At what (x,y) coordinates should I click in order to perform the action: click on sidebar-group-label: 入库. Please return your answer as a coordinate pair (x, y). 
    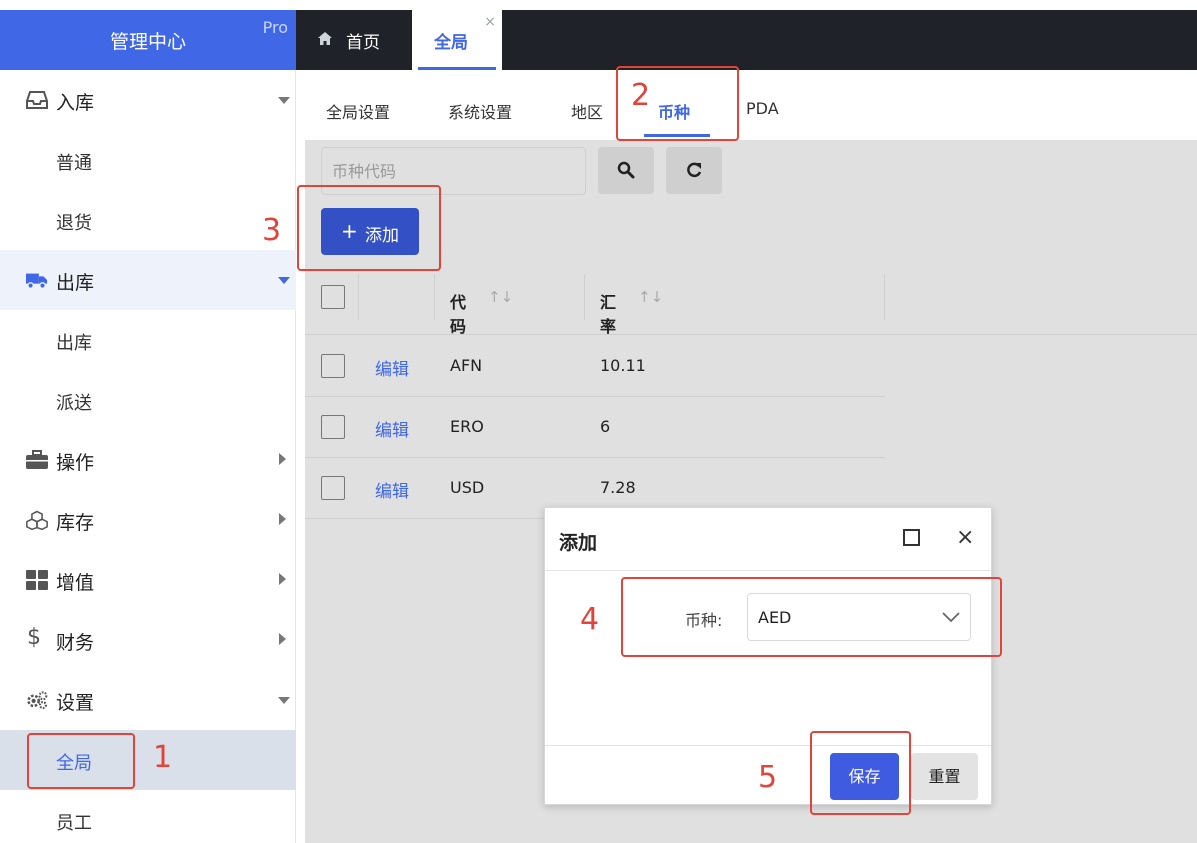
    Looking at the image, I should click on (75, 103).